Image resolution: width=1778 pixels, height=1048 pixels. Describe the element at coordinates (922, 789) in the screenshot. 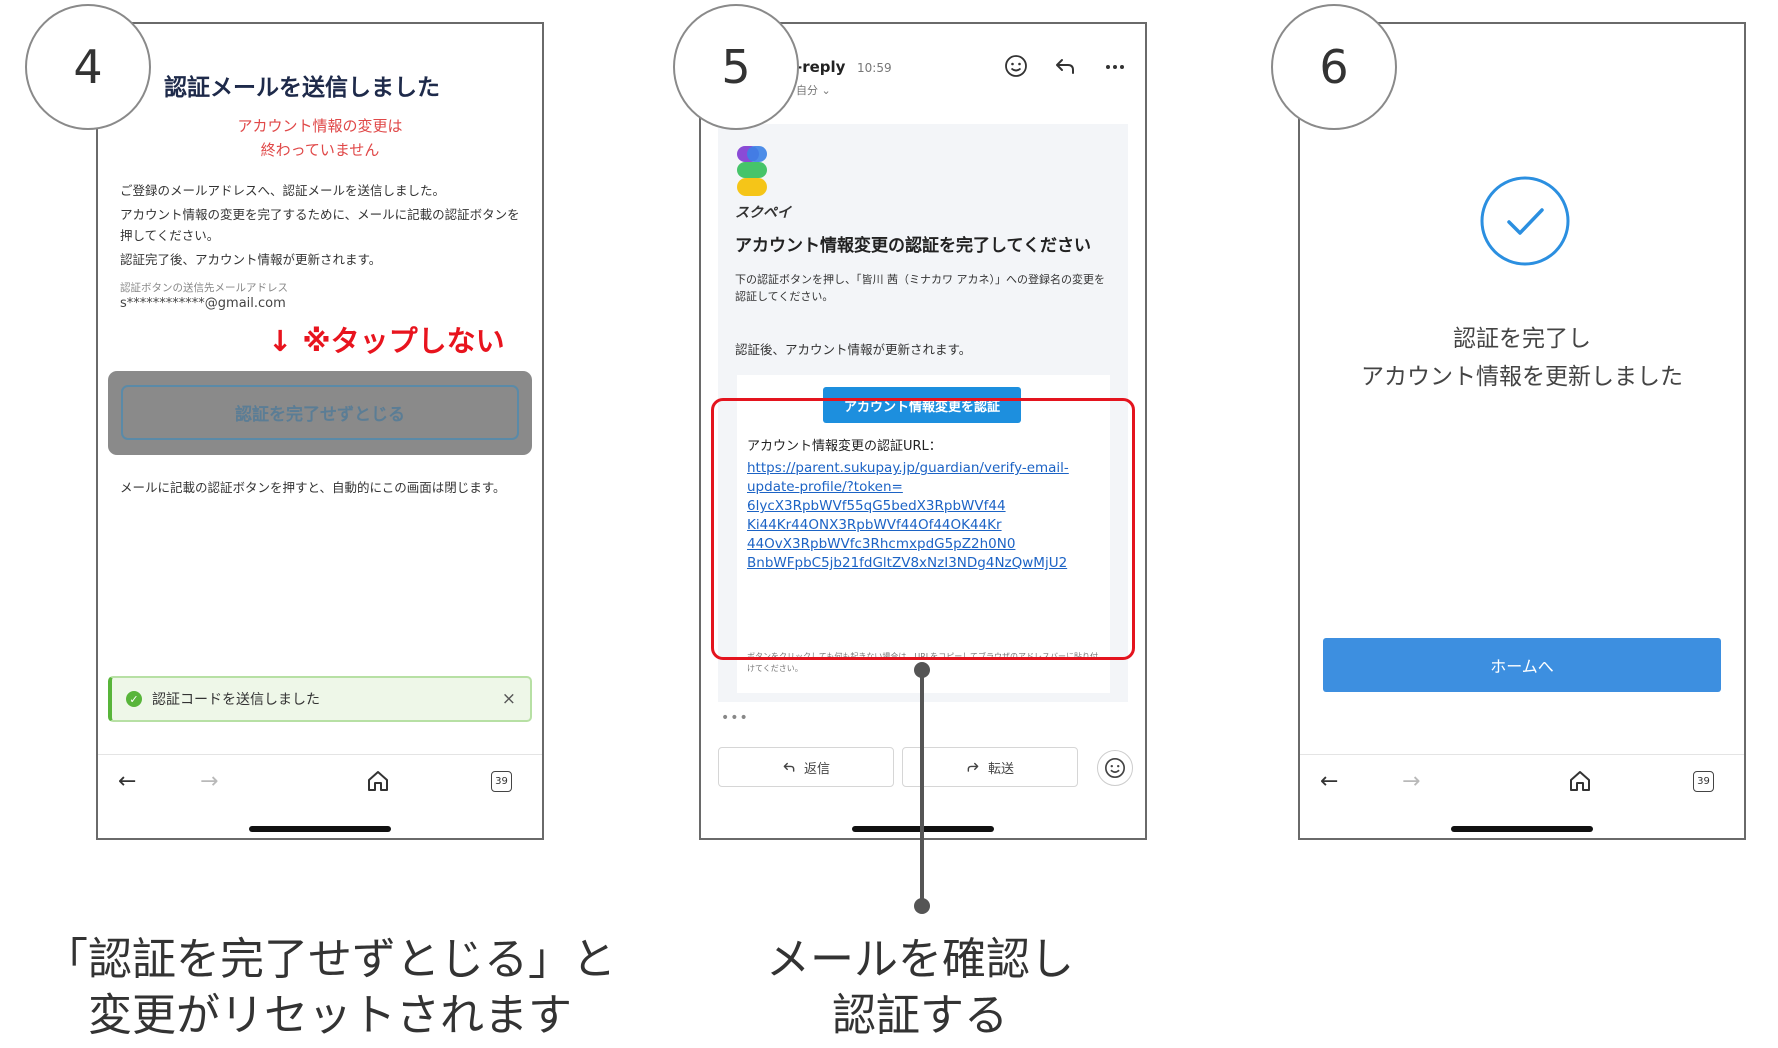

I see `connector-line` at that location.